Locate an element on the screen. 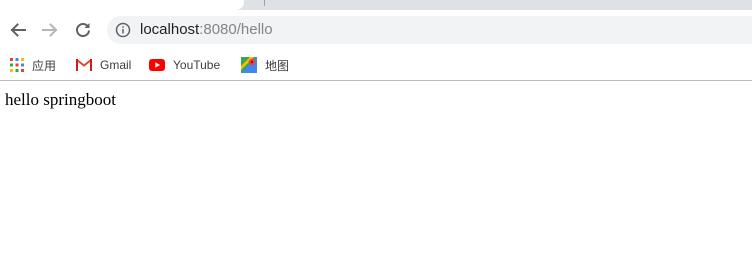 This screenshot has width=752, height=278. bookmark-label: 应用 is located at coordinates (44, 65).